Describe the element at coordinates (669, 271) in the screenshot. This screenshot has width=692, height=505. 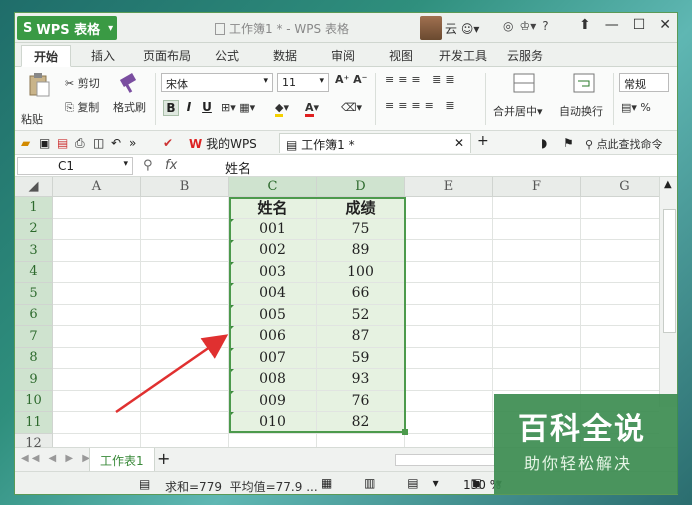
I see `scroll-thumb` at that location.